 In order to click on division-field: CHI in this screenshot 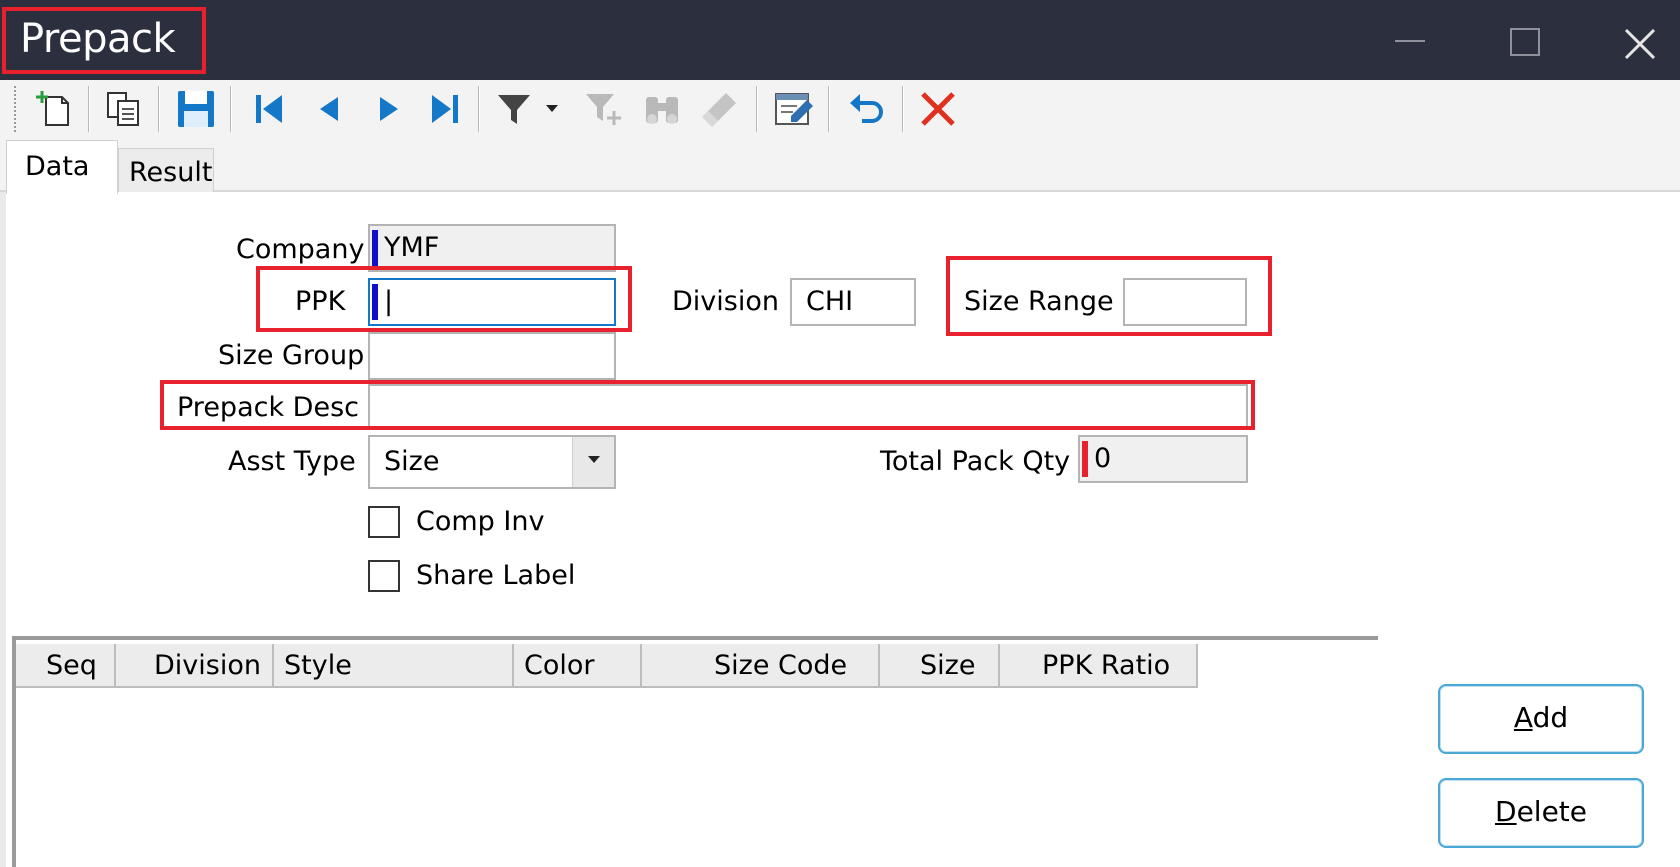, I will do `click(853, 302)`.